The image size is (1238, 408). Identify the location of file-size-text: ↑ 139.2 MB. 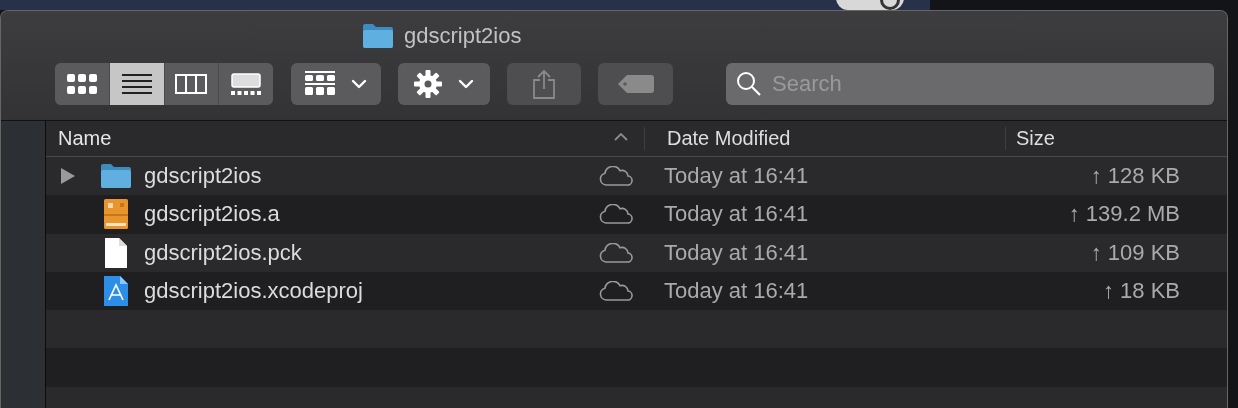
(1124, 214).